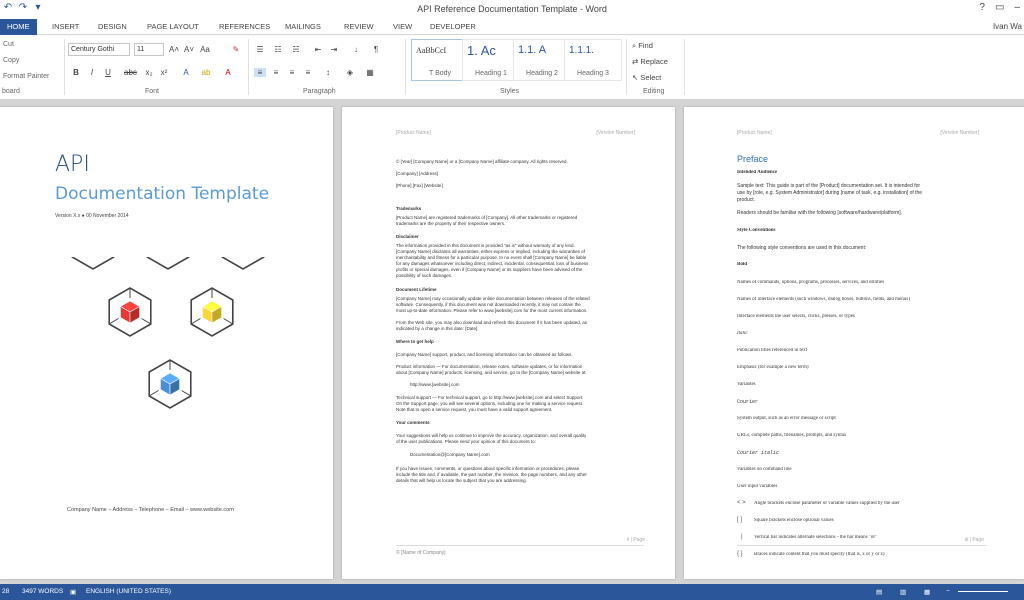 Image resolution: width=1024 pixels, height=600 pixels. I want to click on cover-subtitle: Documentation Template, so click(162, 194).